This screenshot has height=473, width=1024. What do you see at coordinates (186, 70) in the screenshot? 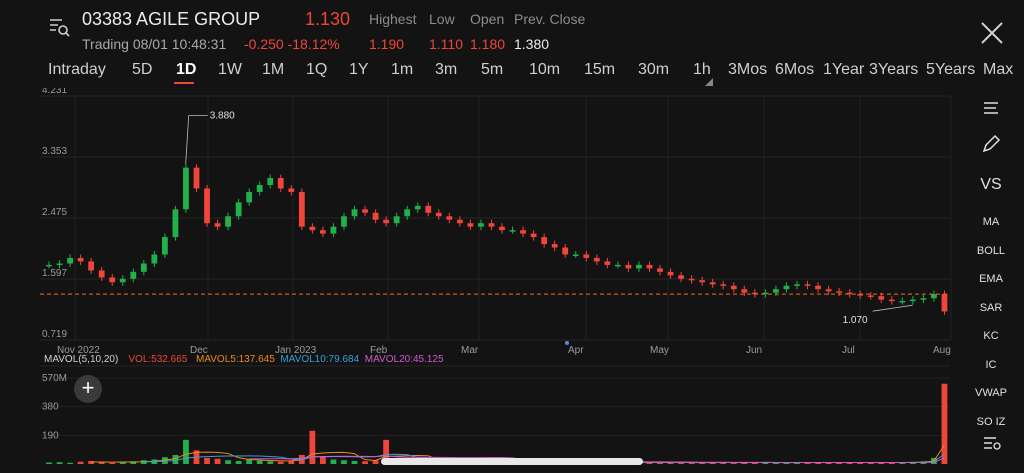
I see `tab-1d: 1D` at bounding box center [186, 70].